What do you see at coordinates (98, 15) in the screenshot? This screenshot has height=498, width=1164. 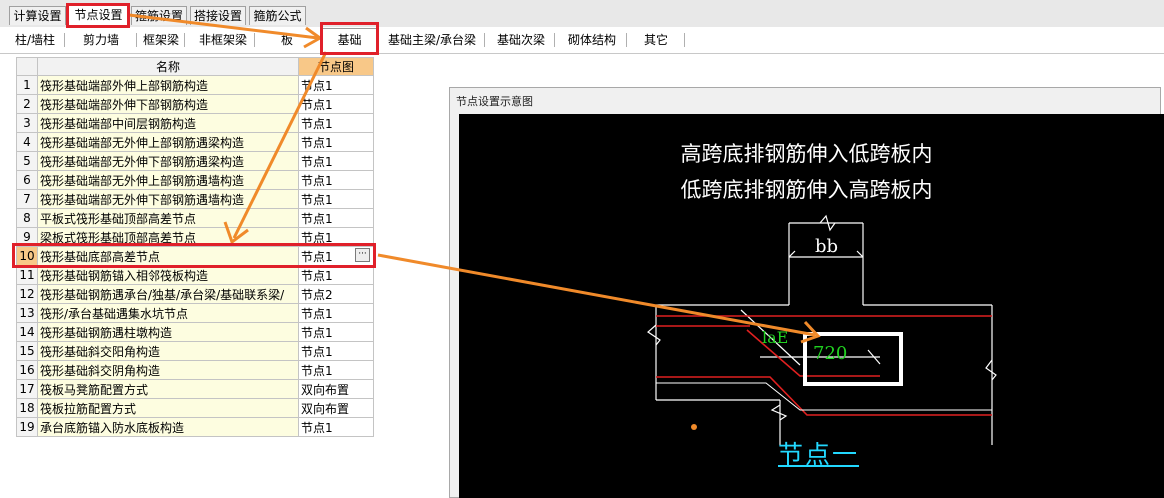 I see `highlight-node-settings-tab` at bounding box center [98, 15].